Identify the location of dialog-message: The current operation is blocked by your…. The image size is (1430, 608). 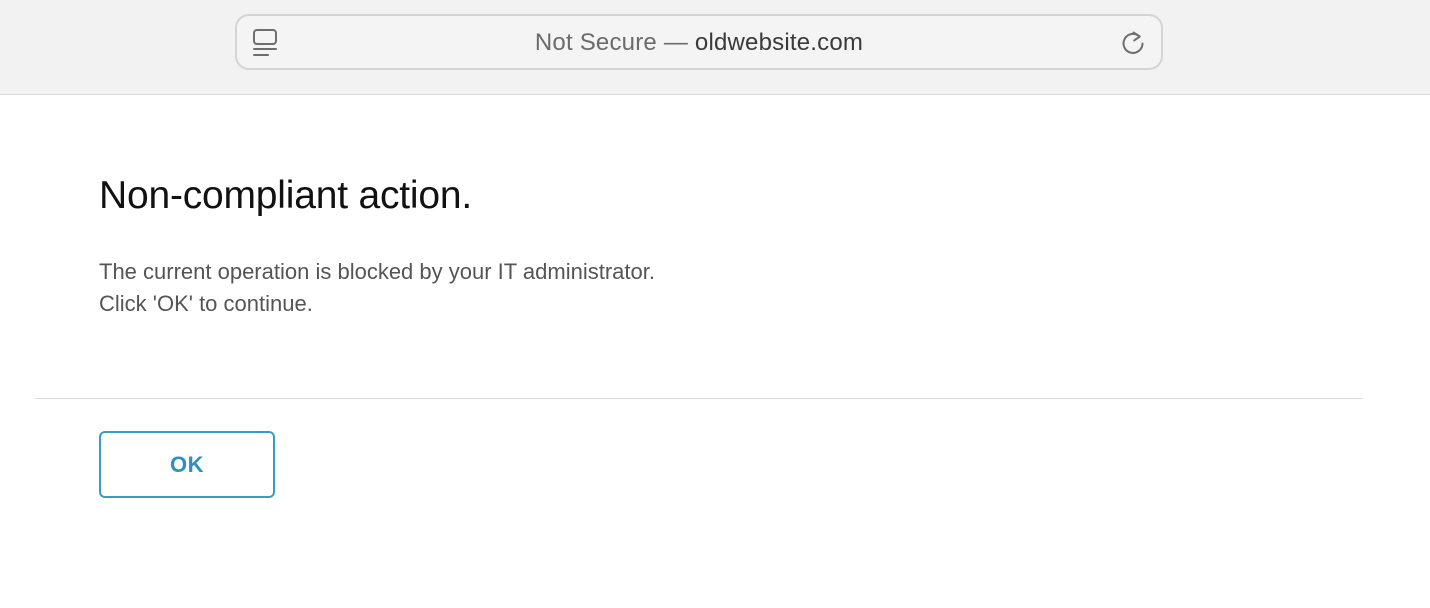
(377, 288).